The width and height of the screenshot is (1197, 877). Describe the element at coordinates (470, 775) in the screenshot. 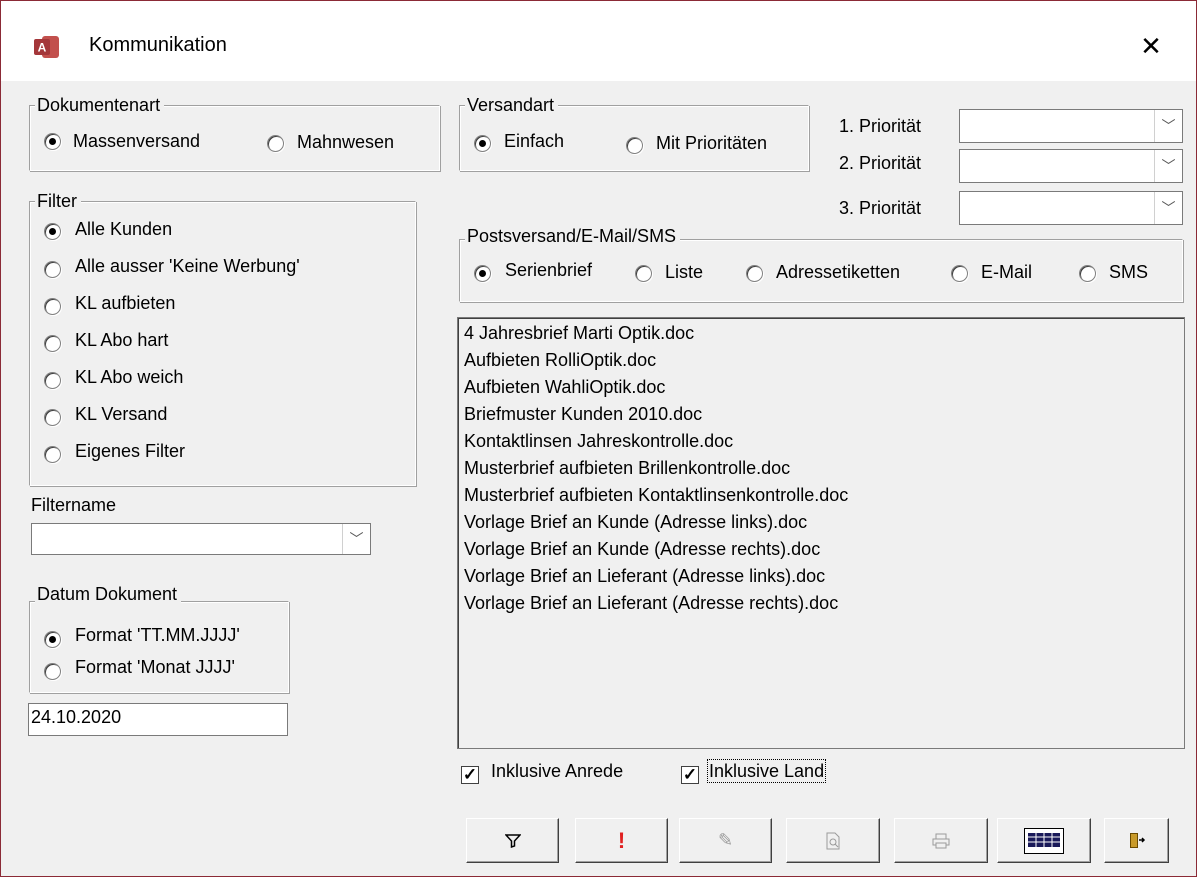

I see `checkbox-inklusive-anrede: ✓` at that location.